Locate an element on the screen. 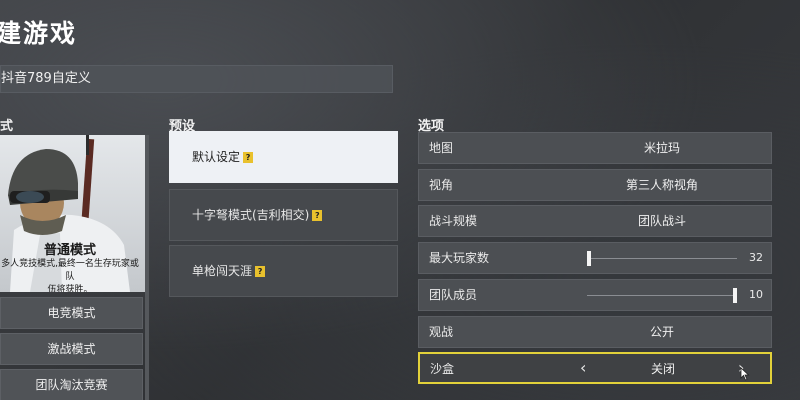 The width and height of the screenshot is (800, 400). mode-card-normal: 普通模式 多人竞技模式,最终一名生存玩家或队 伍将获胜。 is located at coordinates (72, 213).